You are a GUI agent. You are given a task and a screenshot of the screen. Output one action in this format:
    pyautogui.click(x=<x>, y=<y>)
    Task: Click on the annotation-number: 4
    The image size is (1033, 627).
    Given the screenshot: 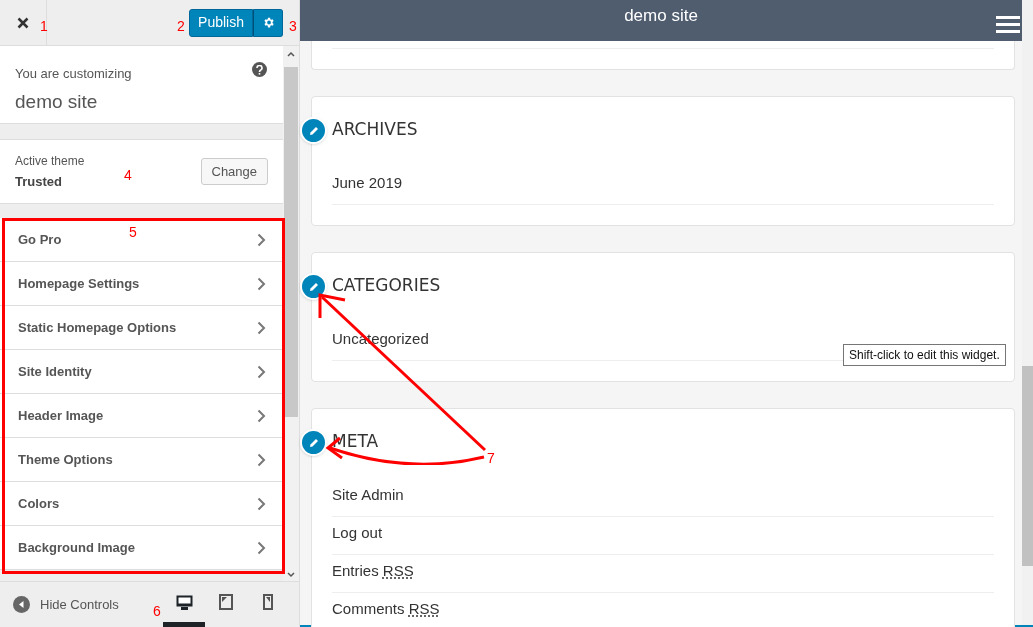 What is the action you would take?
    pyautogui.click(x=128, y=175)
    